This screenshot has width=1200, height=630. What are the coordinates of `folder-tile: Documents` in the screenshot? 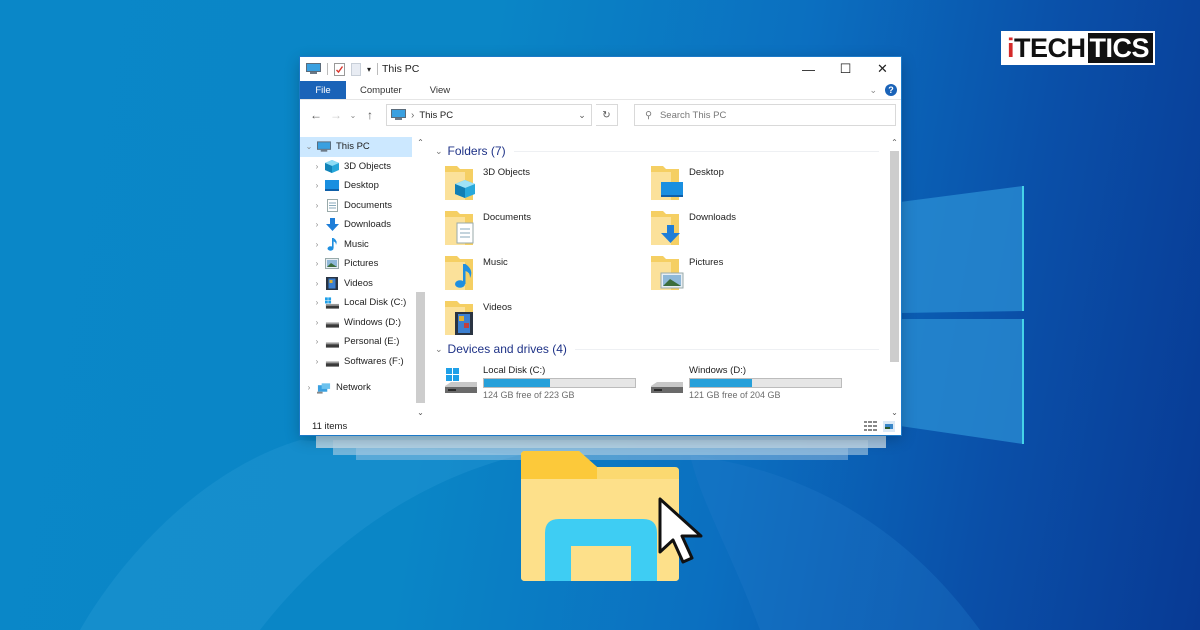 It's located at (546, 227).